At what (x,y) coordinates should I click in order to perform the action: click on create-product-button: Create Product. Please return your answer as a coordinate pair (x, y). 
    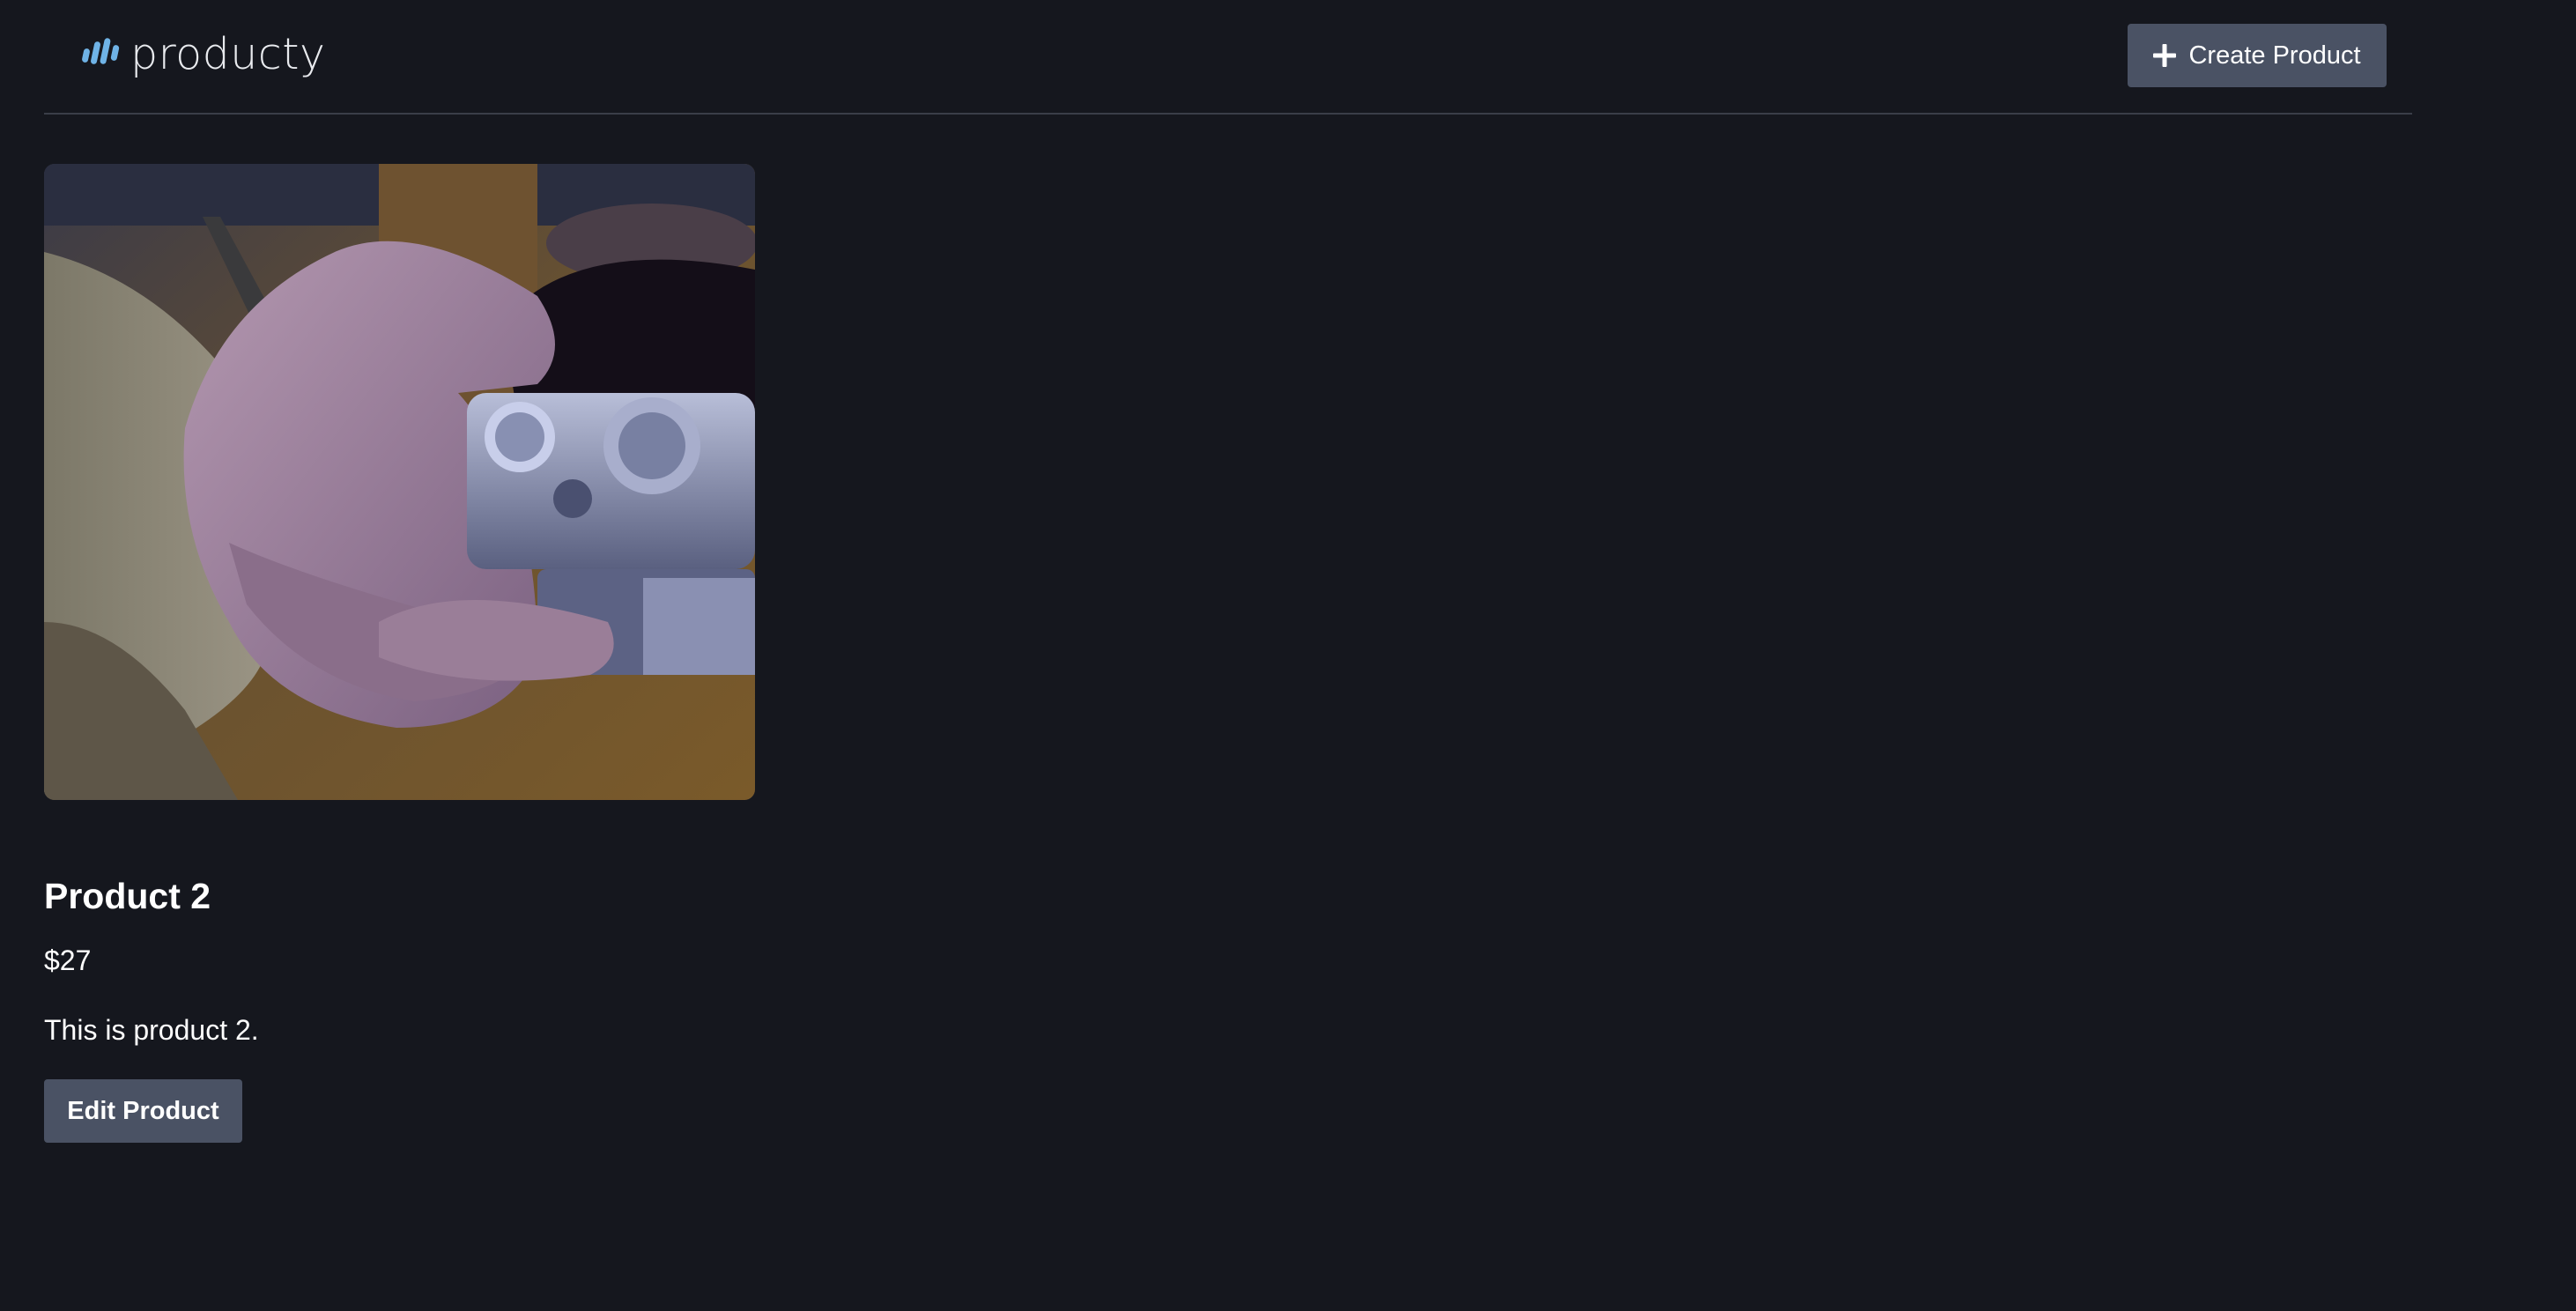
    Looking at the image, I should click on (2257, 55).